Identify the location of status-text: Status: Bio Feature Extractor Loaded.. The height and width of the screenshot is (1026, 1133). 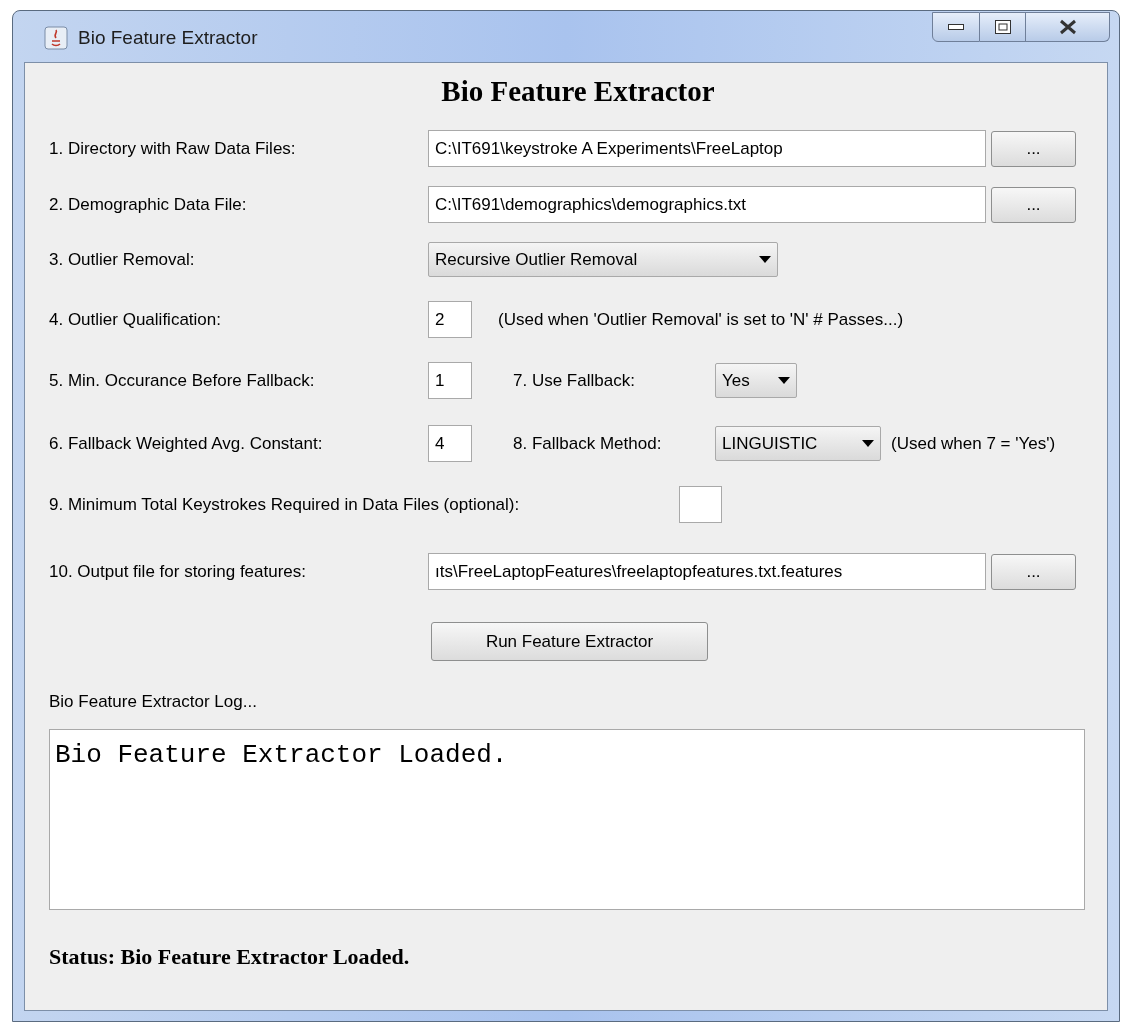
(229, 956).